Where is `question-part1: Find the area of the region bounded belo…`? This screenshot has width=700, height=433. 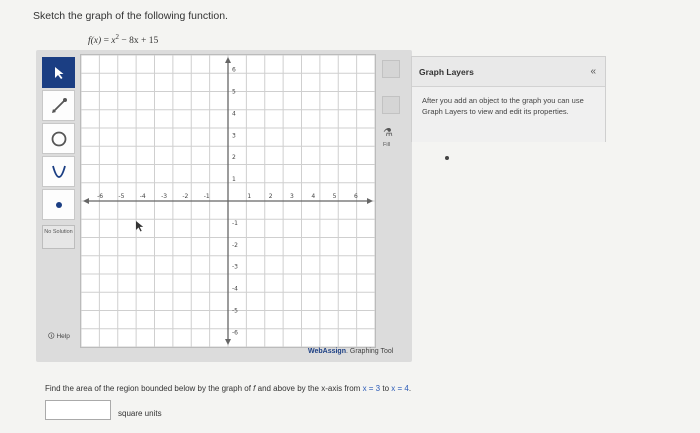 question-part1: Find the area of the region bounded belo… is located at coordinates (149, 388).